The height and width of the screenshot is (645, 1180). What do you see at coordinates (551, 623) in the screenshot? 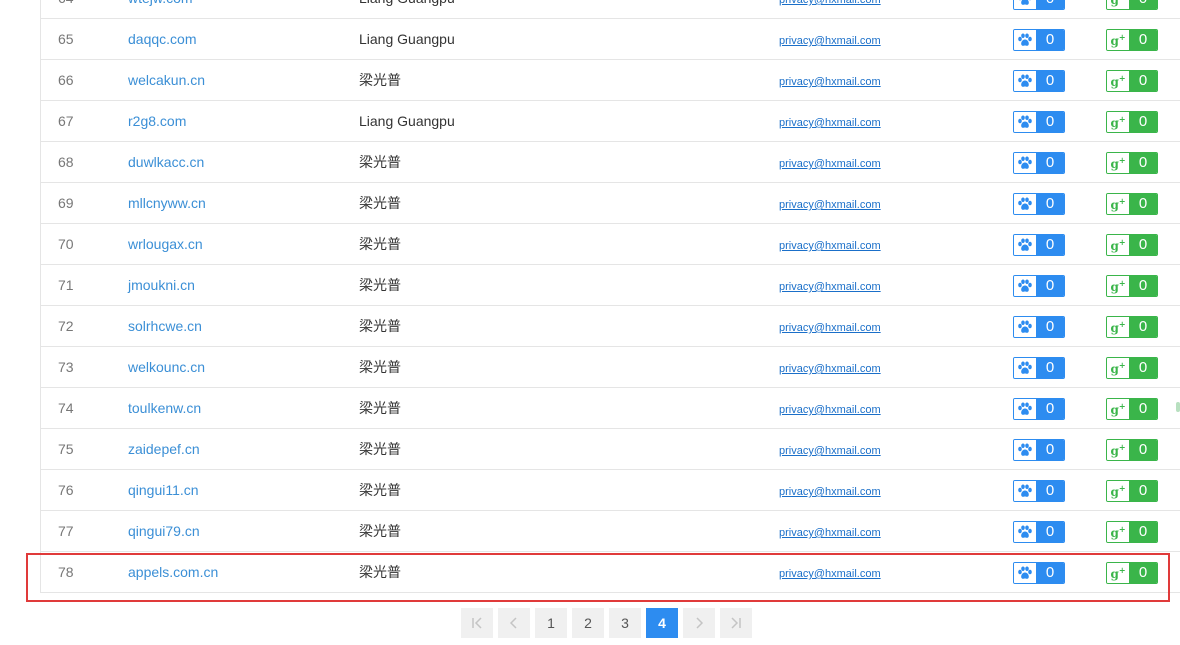
I see `page-button-1: 1` at bounding box center [551, 623].